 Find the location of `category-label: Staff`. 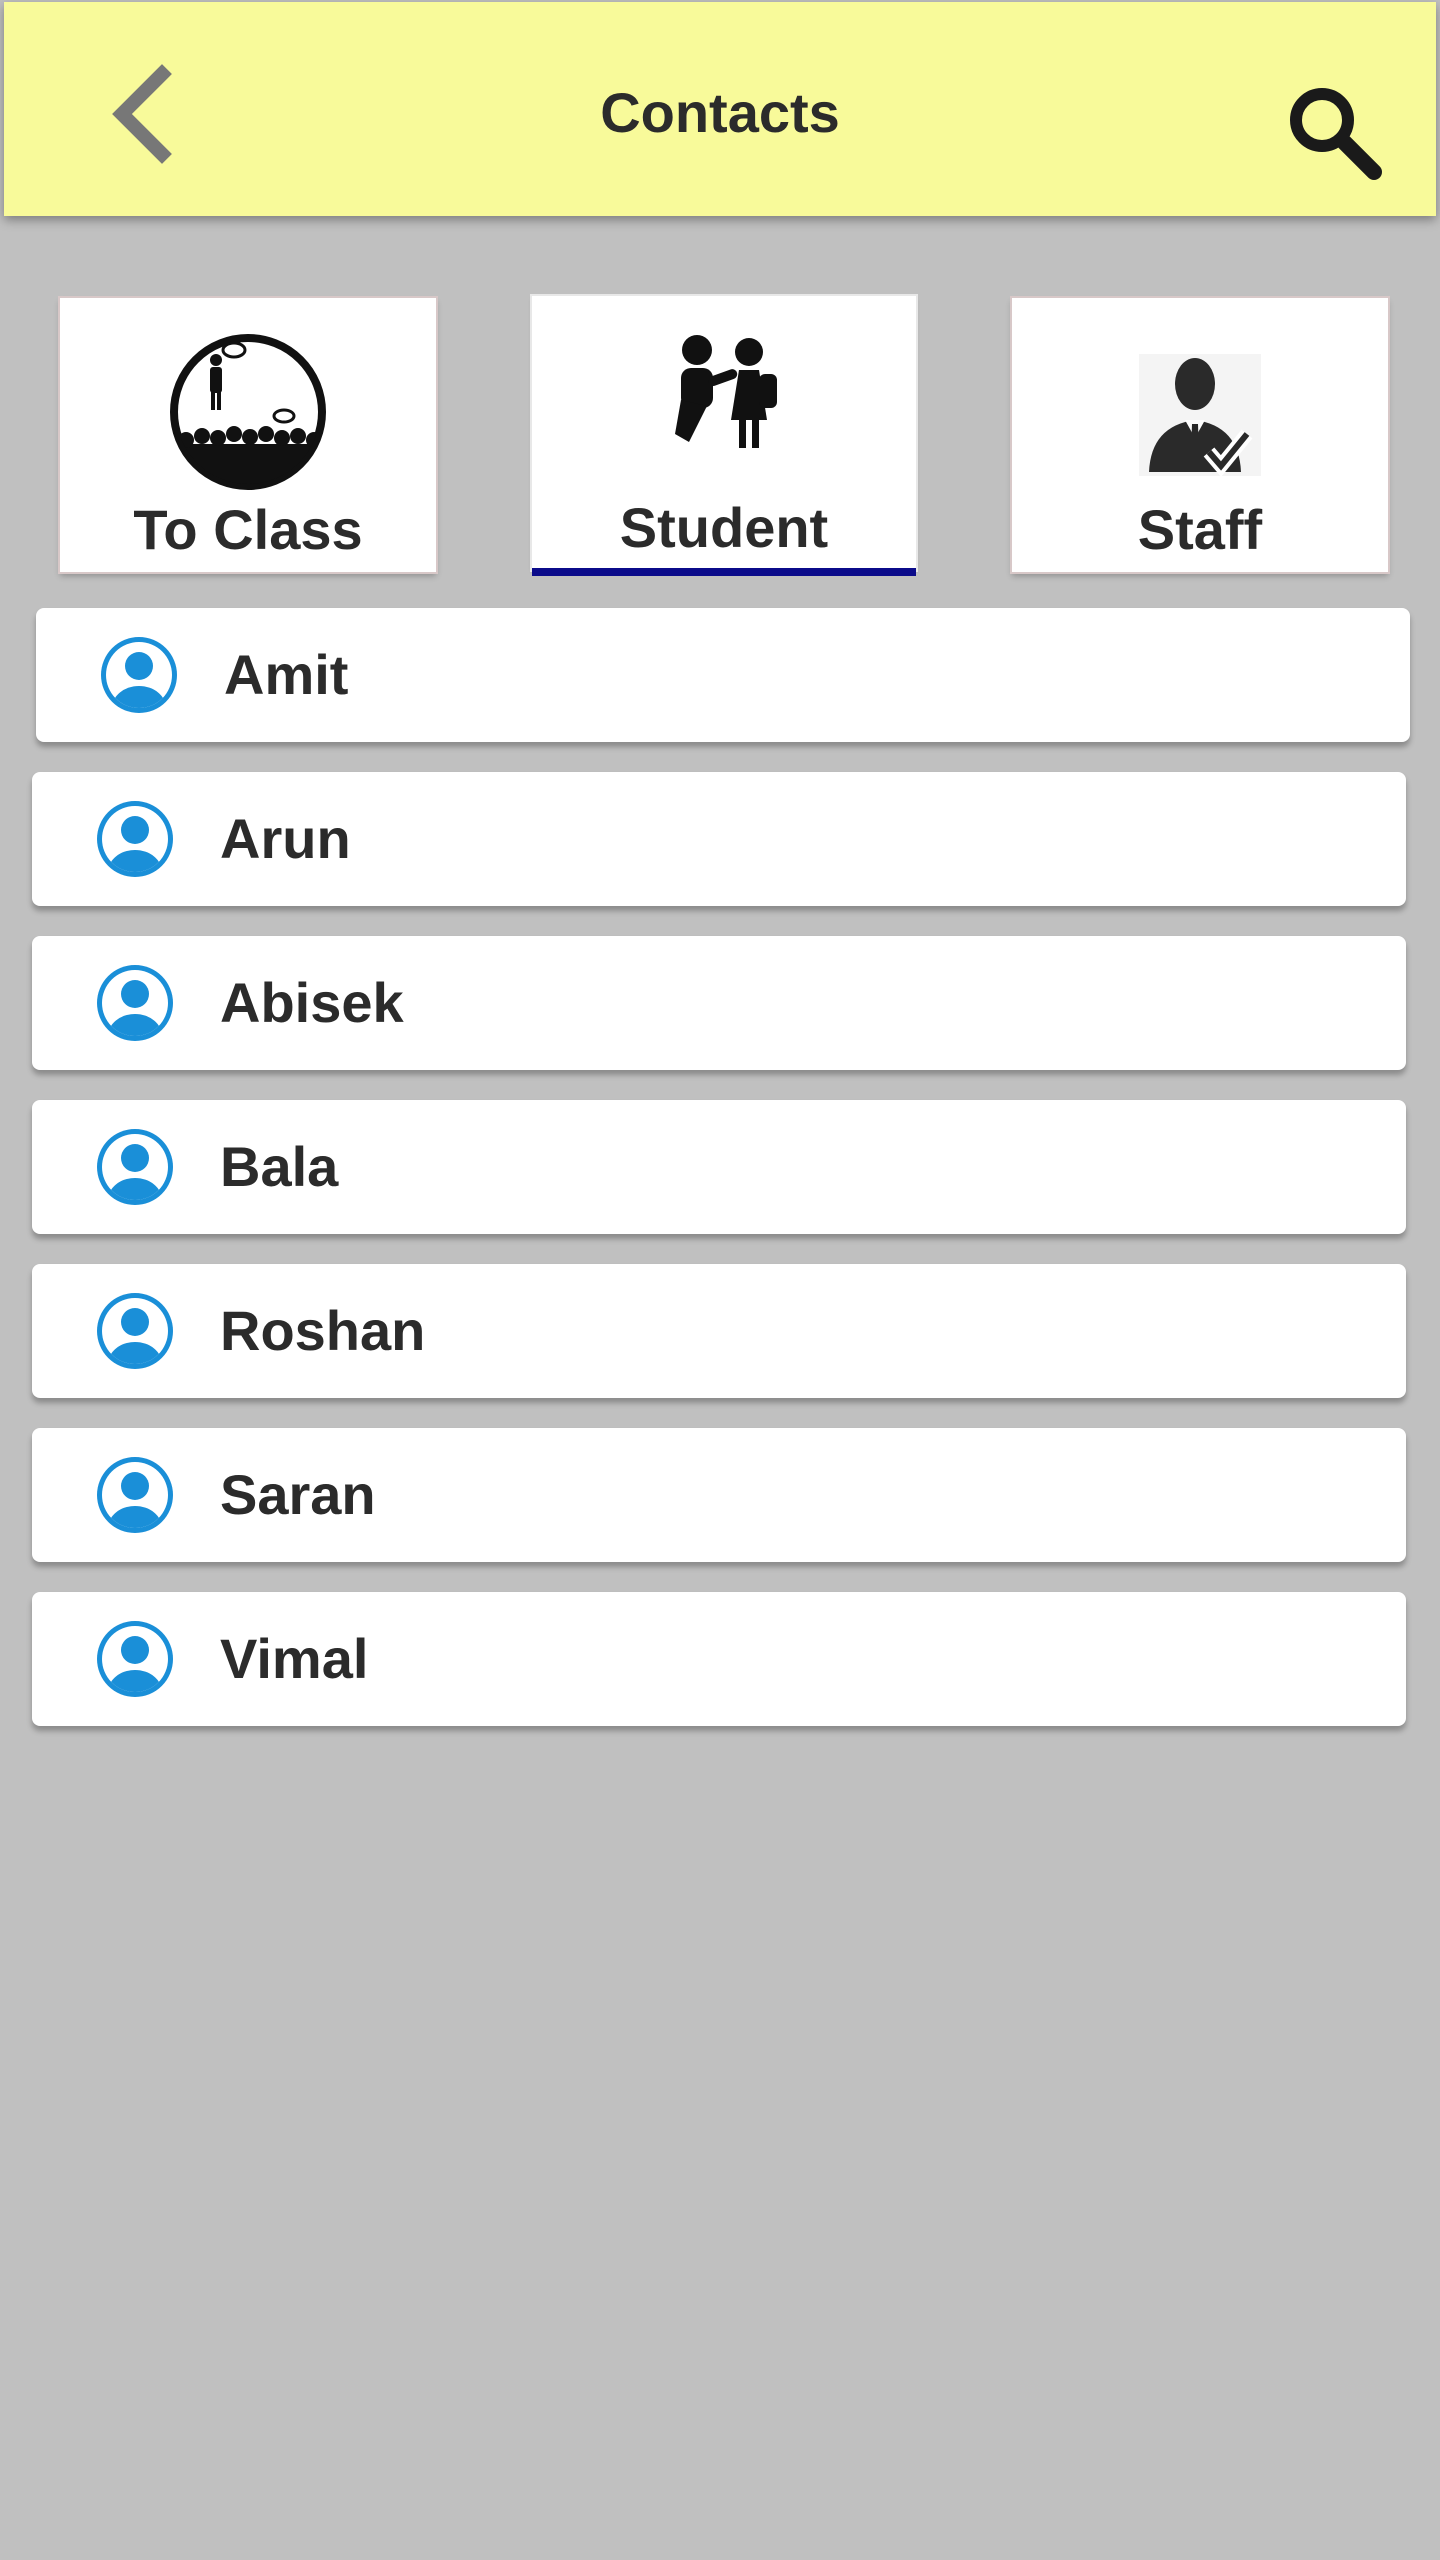

category-label: Staff is located at coordinates (1200, 529).